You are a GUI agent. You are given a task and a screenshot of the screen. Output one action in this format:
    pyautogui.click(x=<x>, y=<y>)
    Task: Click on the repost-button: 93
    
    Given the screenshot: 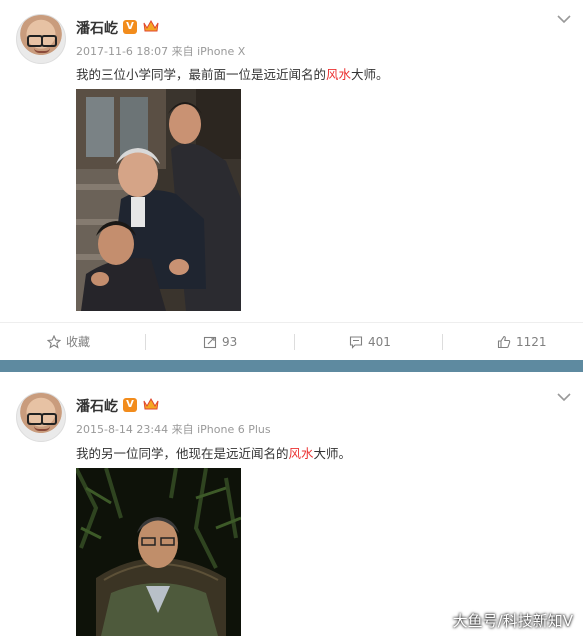 What is the action you would take?
    pyautogui.click(x=220, y=342)
    